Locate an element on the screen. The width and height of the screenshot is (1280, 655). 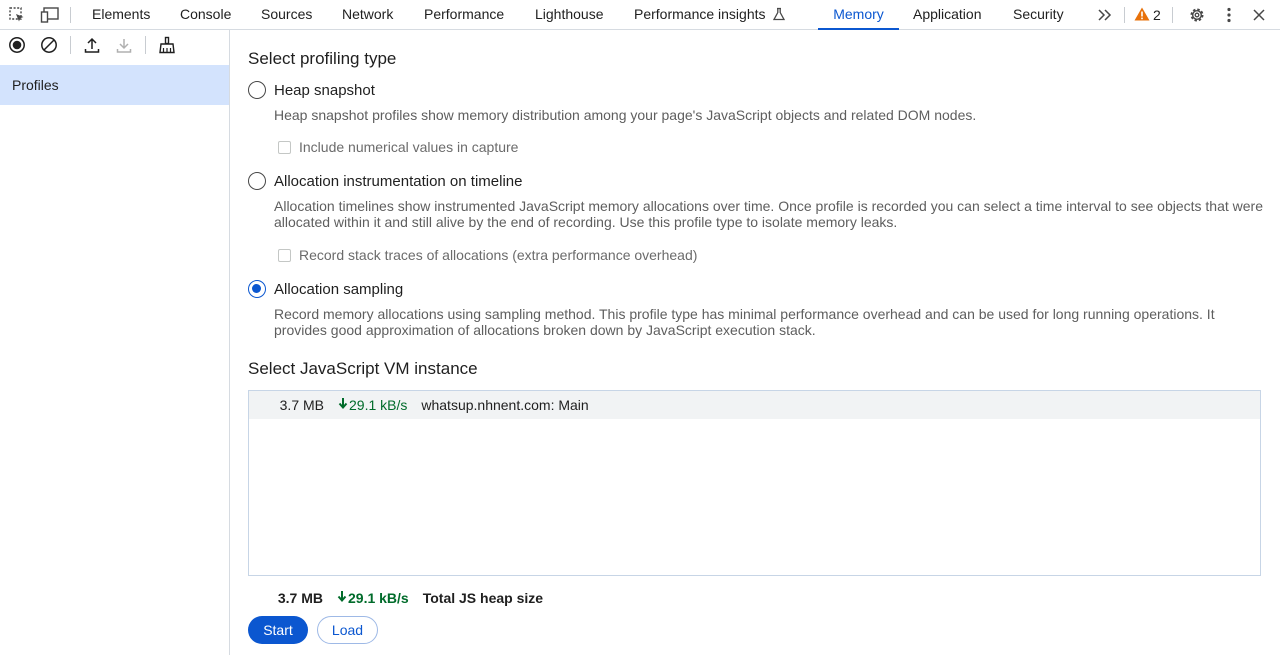
tab-memory: Memory is located at coordinates (858, 15).